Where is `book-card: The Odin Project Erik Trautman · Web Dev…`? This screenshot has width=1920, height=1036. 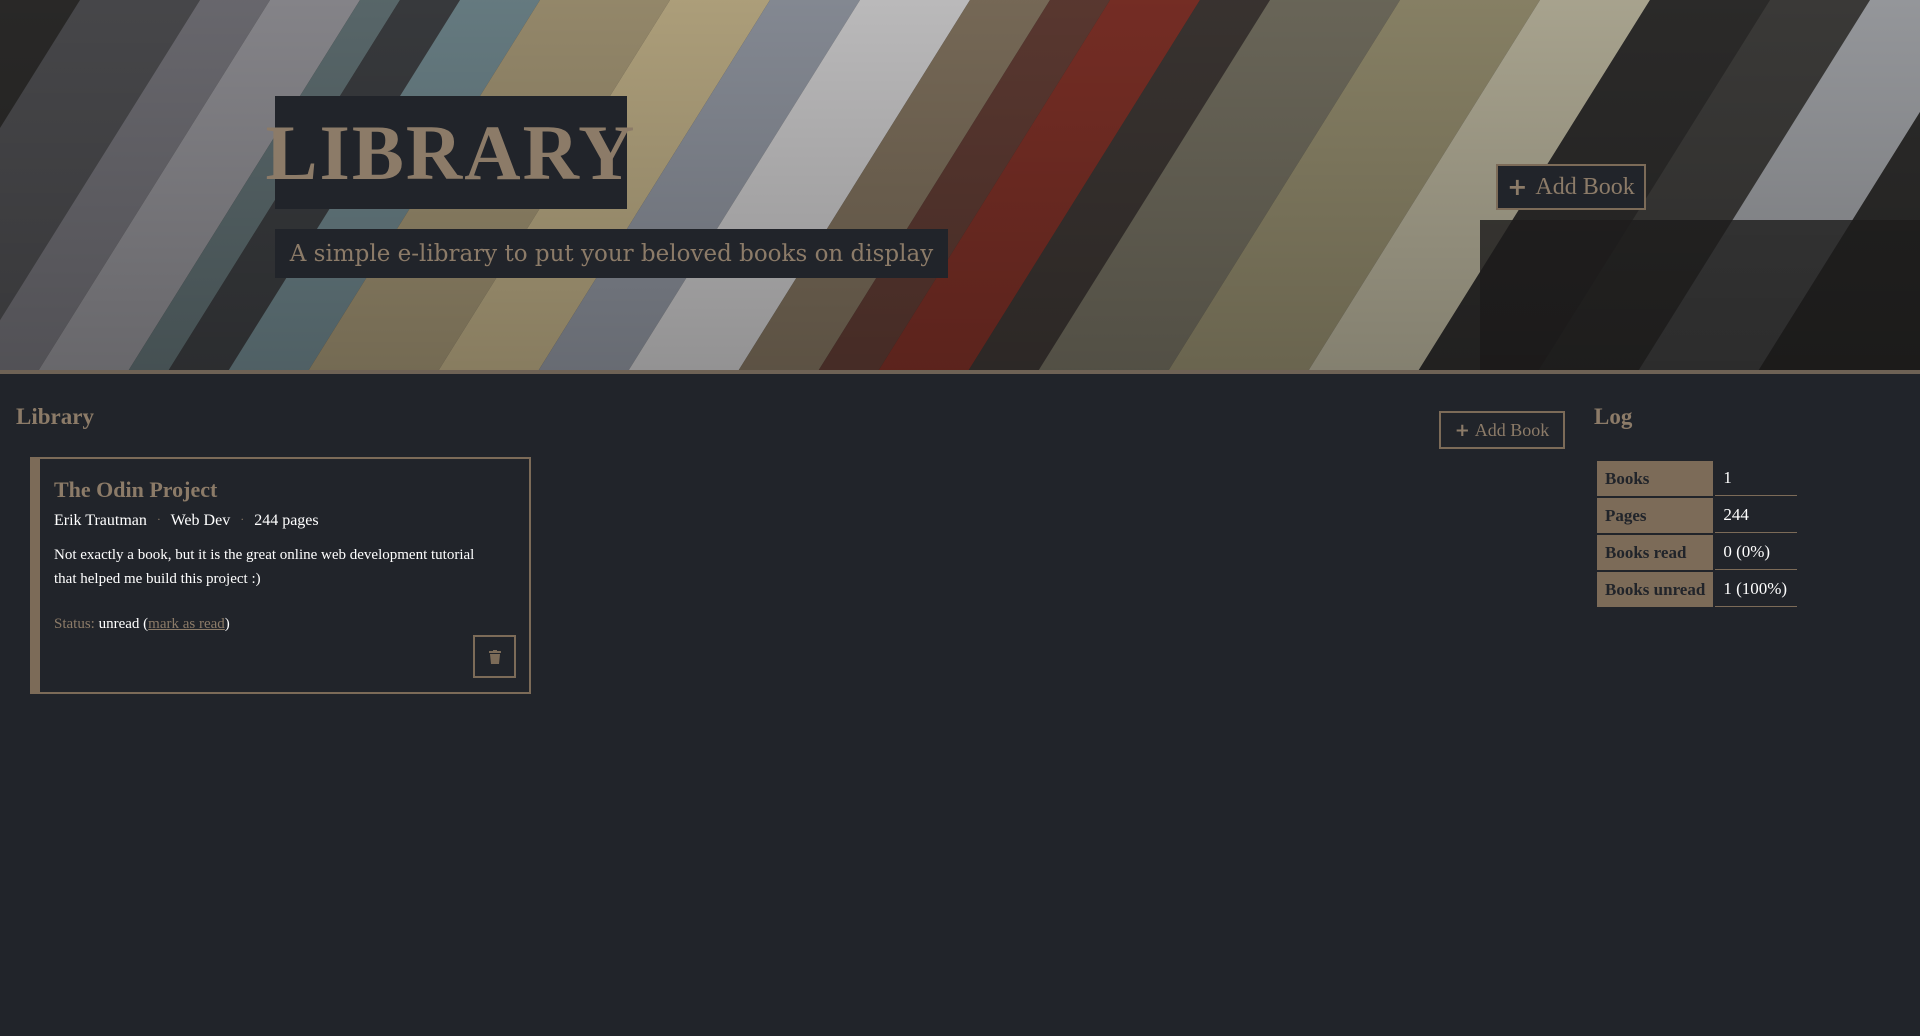 book-card: The Odin Project Erik Trautman · Web Dev… is located at coordinates (280, 575).